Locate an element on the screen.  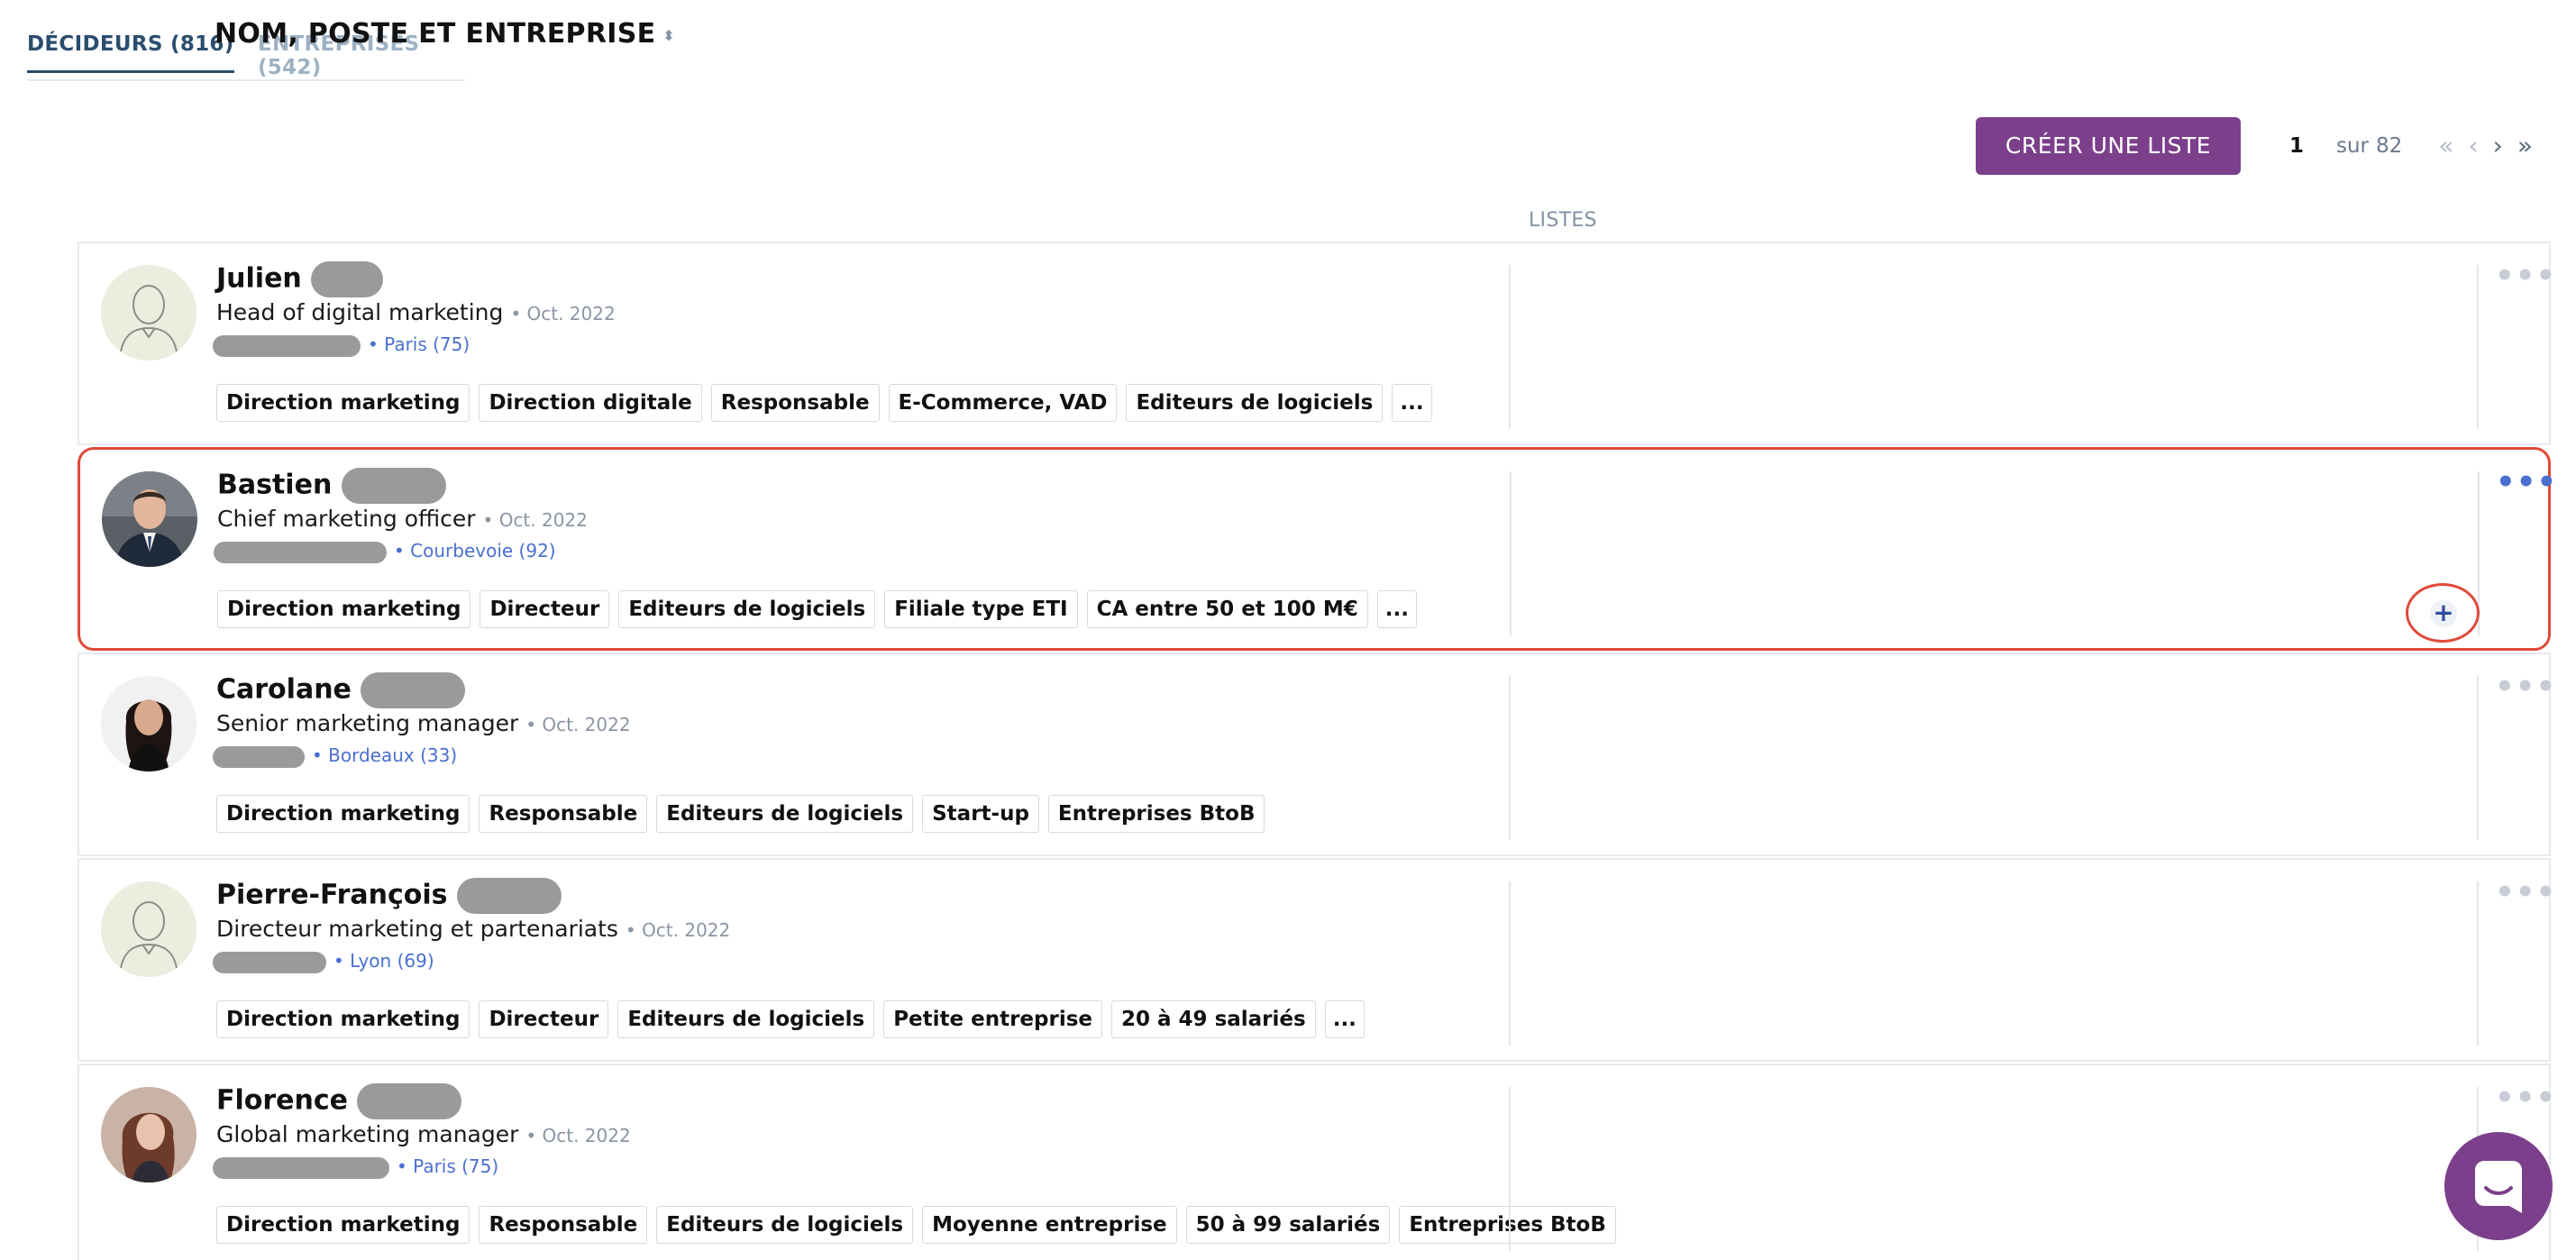
column-header-name-label: NOM, POSTE ET ENTREPRISE is located at coordinates (435, 34).